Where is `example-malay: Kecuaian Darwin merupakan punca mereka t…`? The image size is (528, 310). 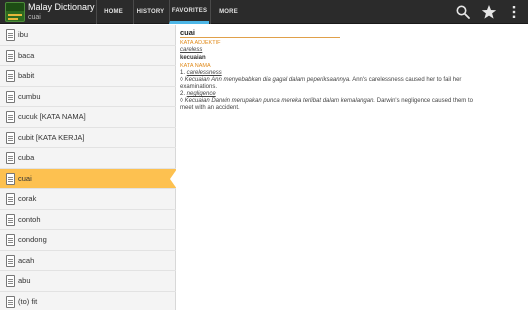 example-malay: Kecuaian Darwin merupakan punca mereka t… is located at coordinates (280, 101).